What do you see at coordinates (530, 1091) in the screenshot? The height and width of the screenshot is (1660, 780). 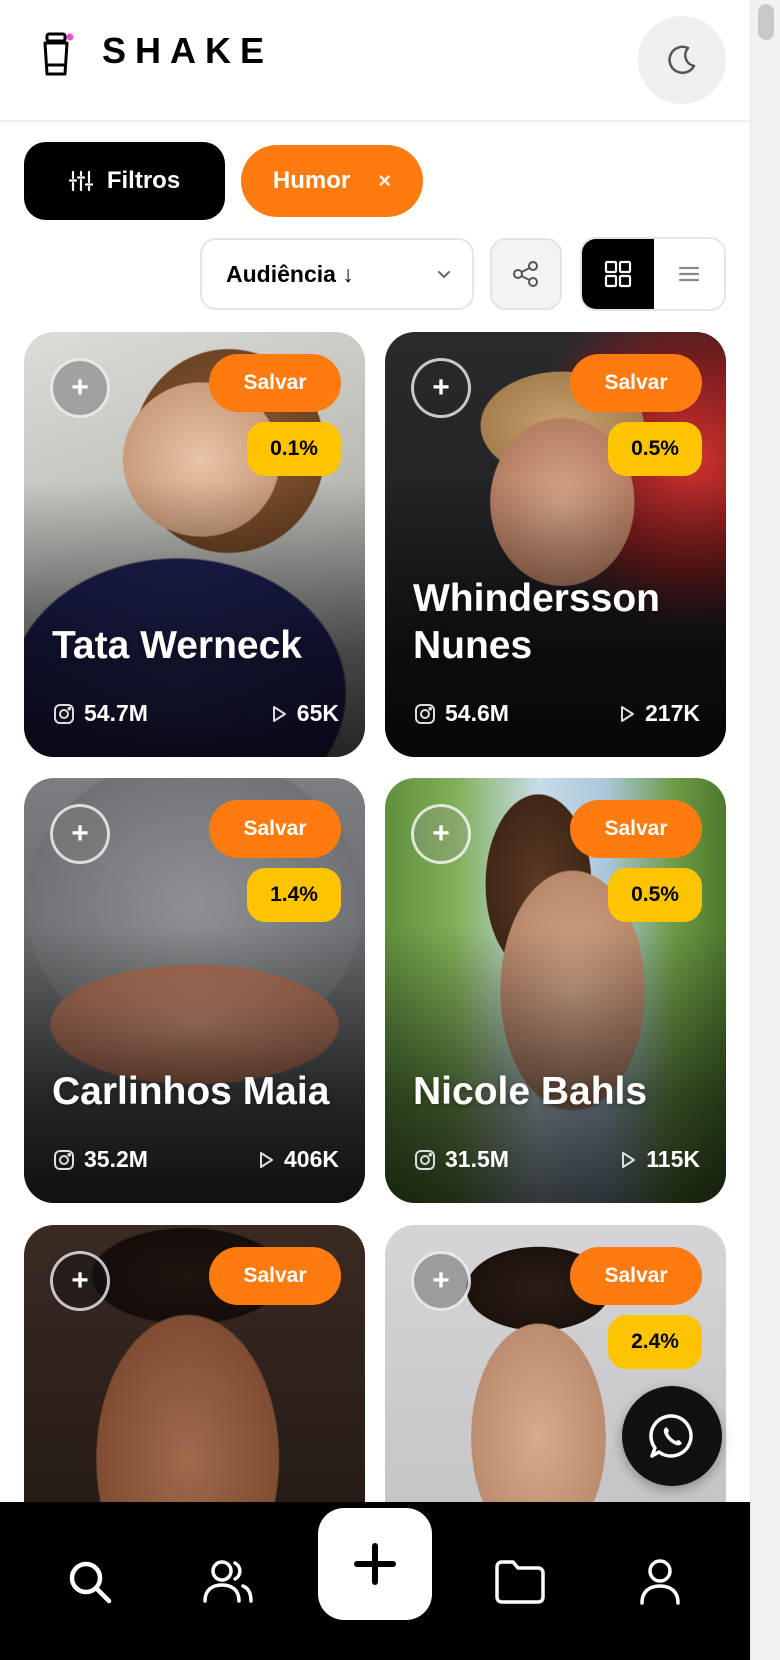 I see `influencer-name: Nicole Bahls` at bounding box center [530, 1091].